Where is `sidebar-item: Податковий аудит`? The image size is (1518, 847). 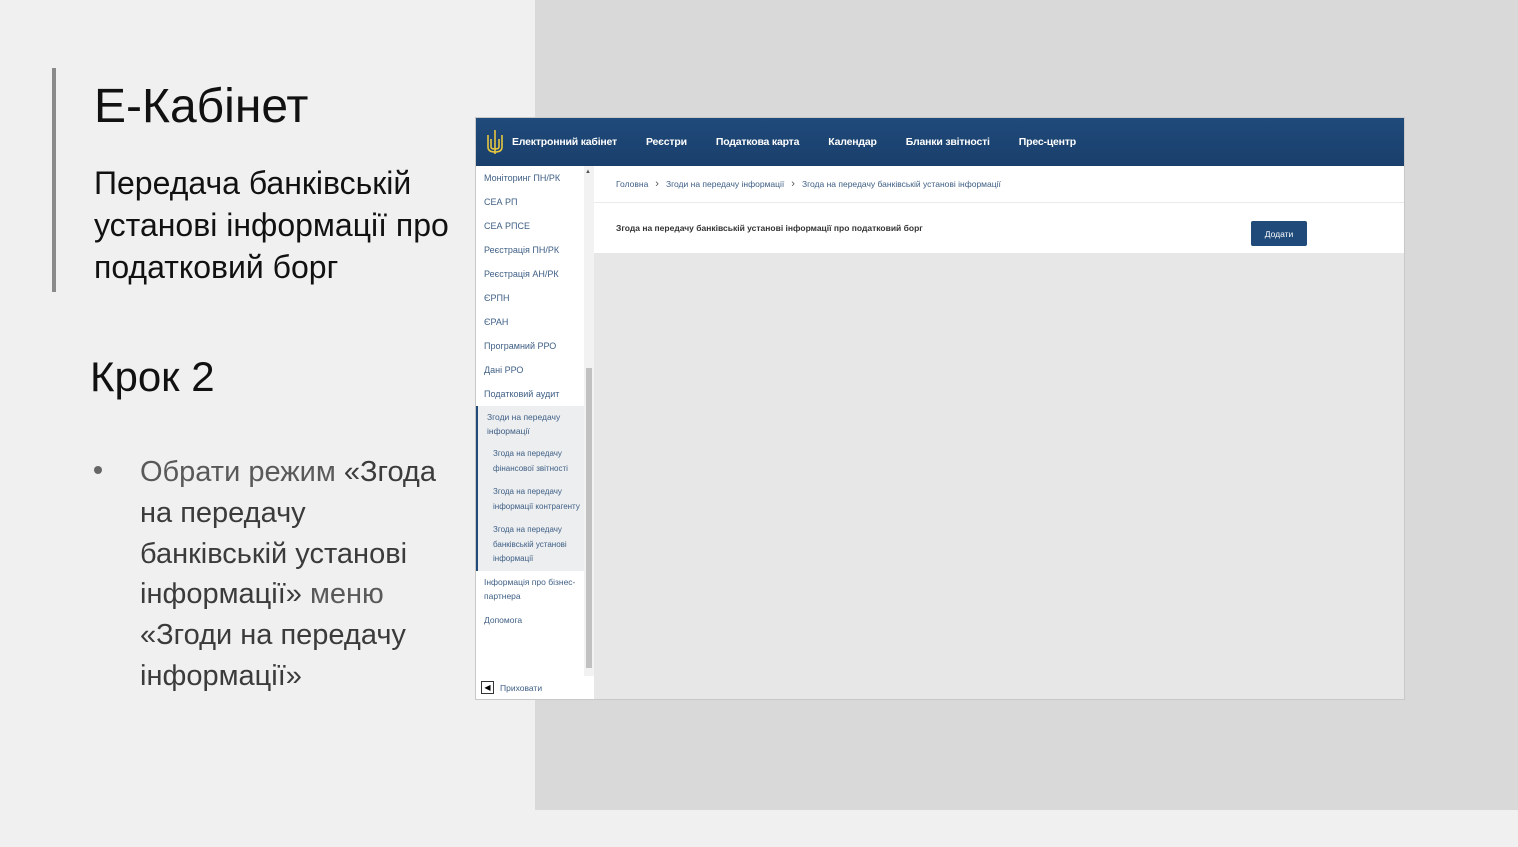 sidebar-item: Податковий аудит is located at coordinates (530, 394).